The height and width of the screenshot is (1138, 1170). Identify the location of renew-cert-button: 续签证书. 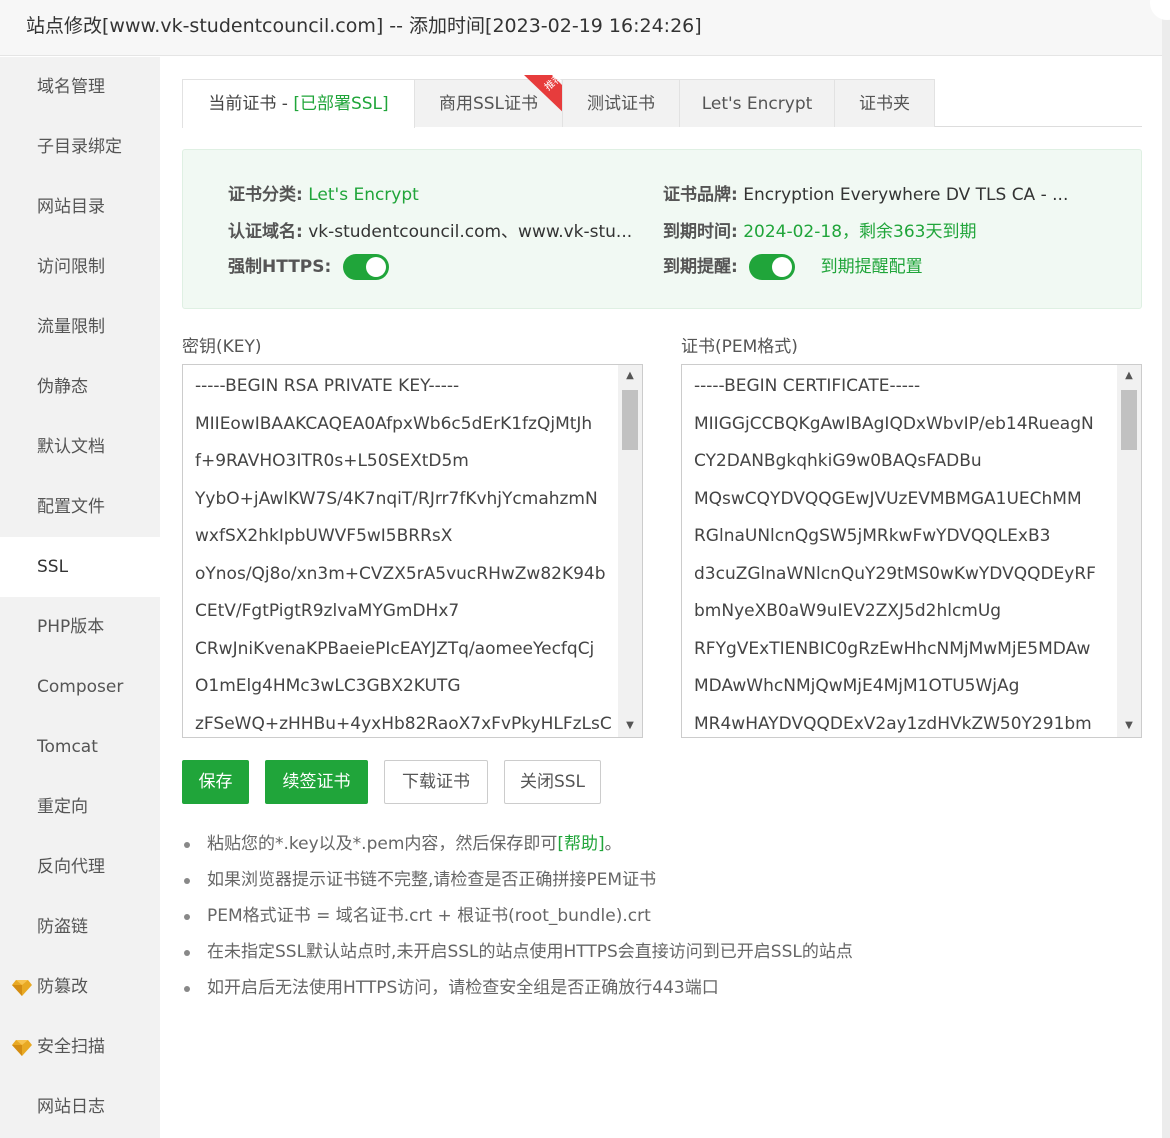
(316, 782).